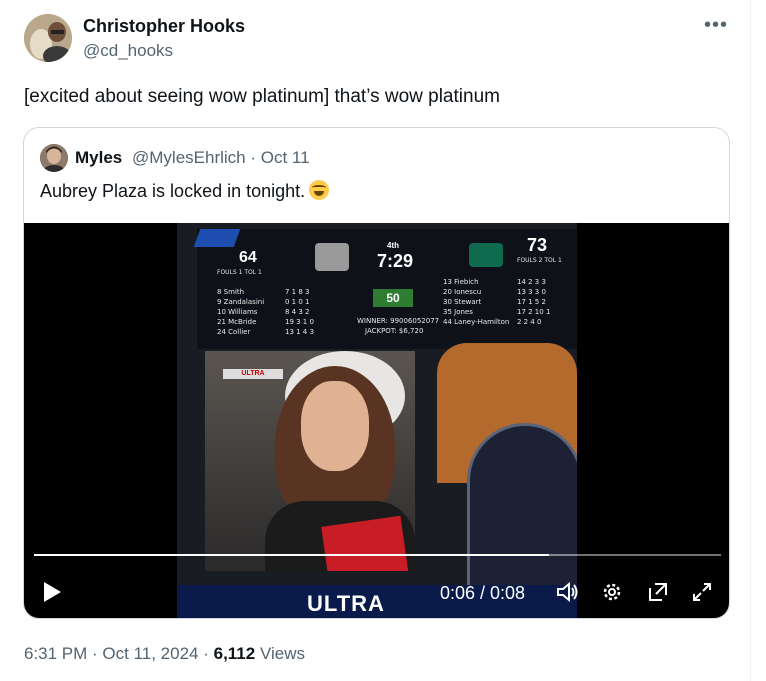  I want to click on away-player-name: 44 Laney-Hamilton, so click(476, 322).